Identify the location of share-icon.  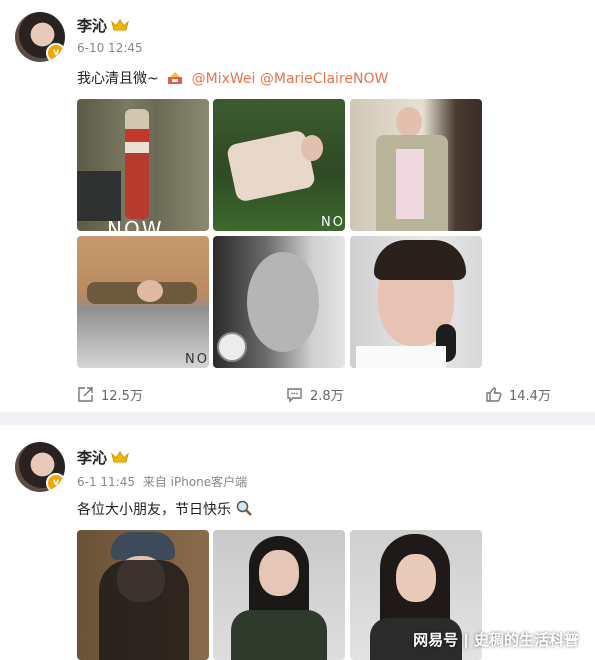
(85, 394).